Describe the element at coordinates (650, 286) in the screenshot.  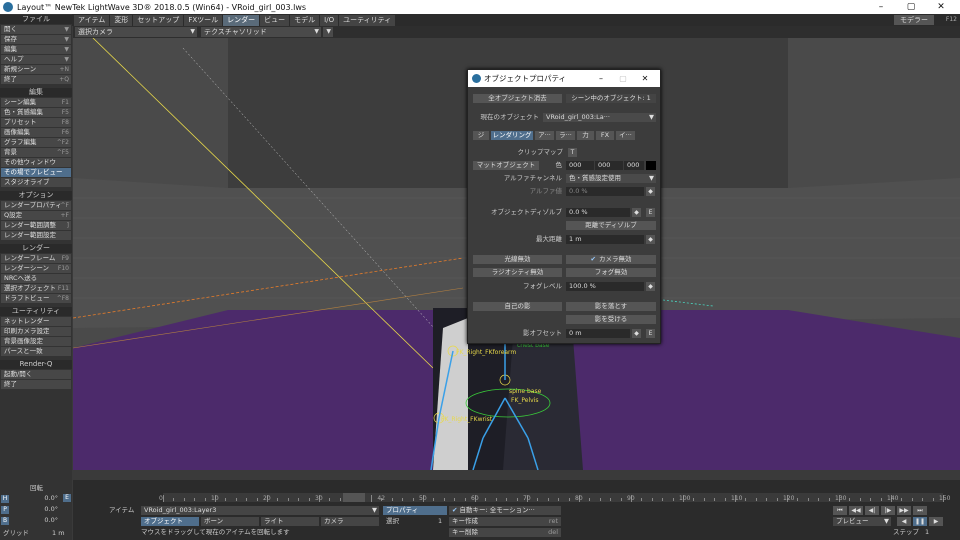
I see `fog-level-stepper: ◆` at that location.